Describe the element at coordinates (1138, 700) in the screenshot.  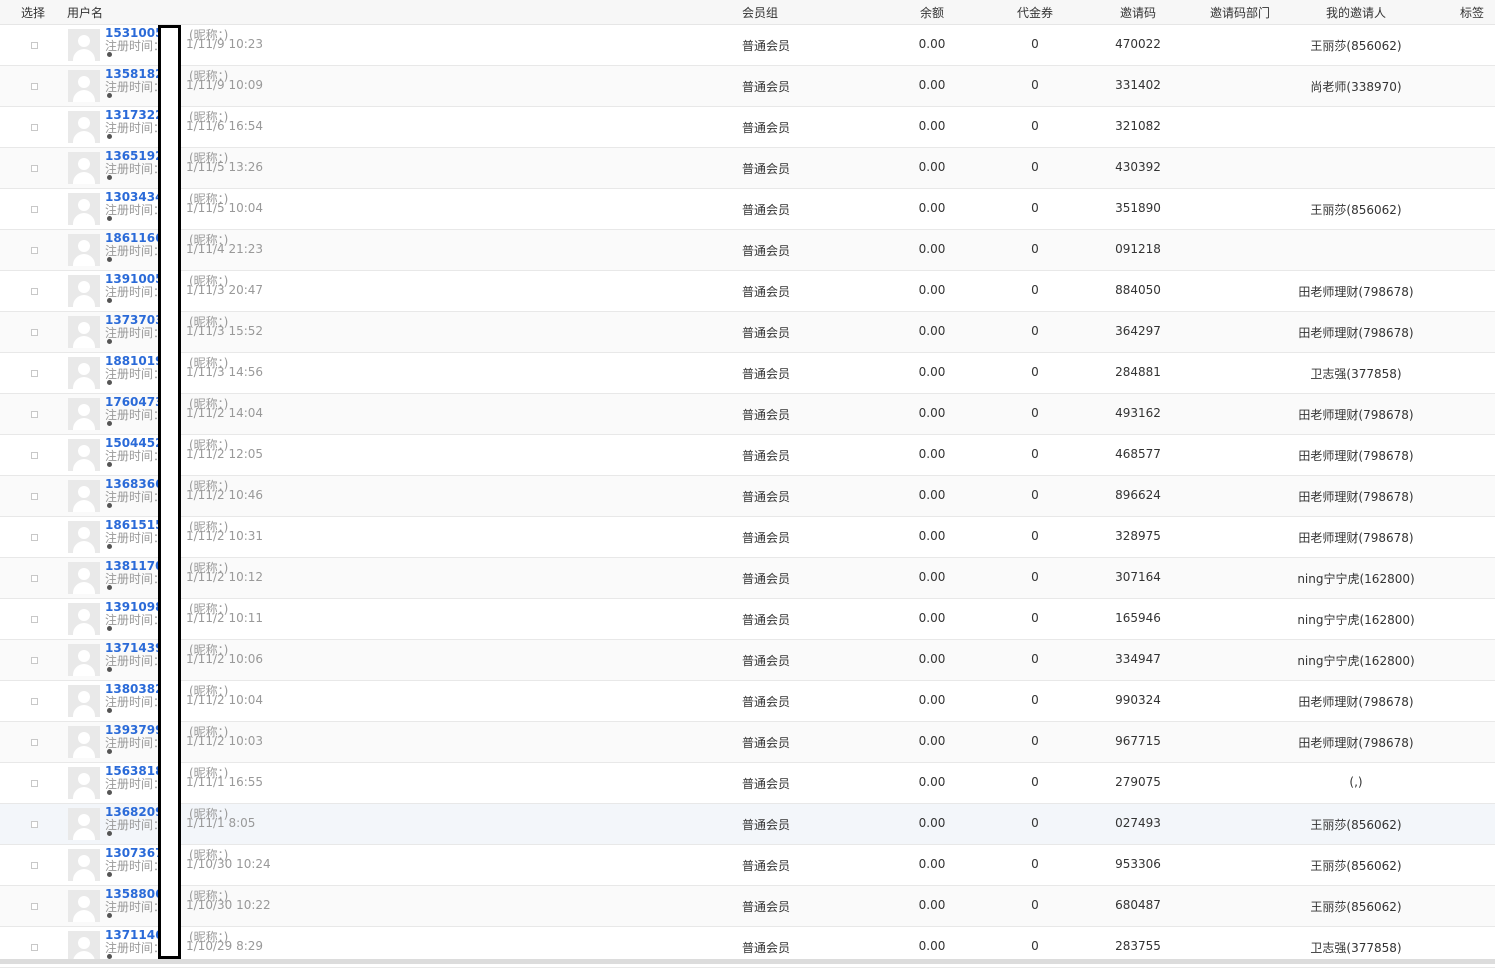
I see `invite-code: 990324` at that location.